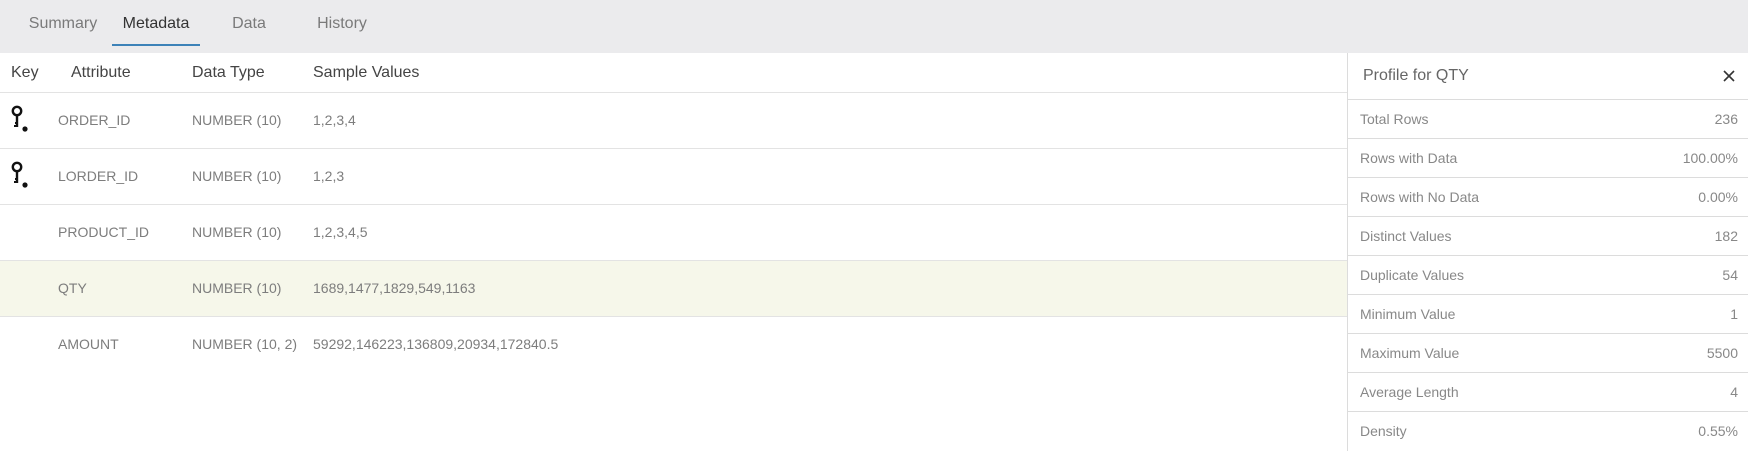 The image size is (1748, 451). Describe the element at coordinates (249, 23) in the screenshot. I see `tab-data: Data` at that location.